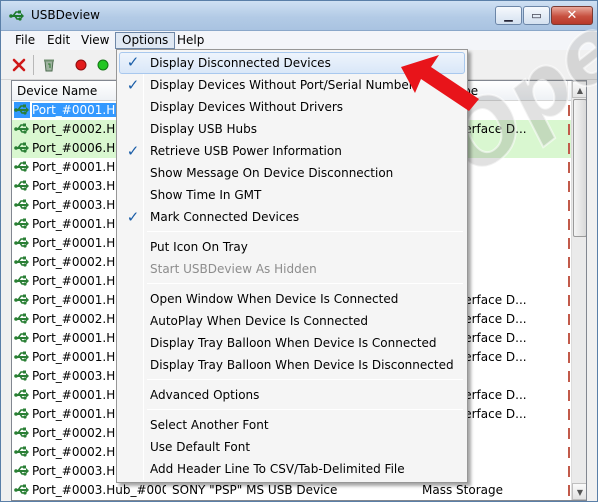 The height and width of the screenshot is (502, 598). Describe the element at coordinates (272, 173) in the screenshot. I see `menu-item-label: Show Message On Device Disconnection` at that location.